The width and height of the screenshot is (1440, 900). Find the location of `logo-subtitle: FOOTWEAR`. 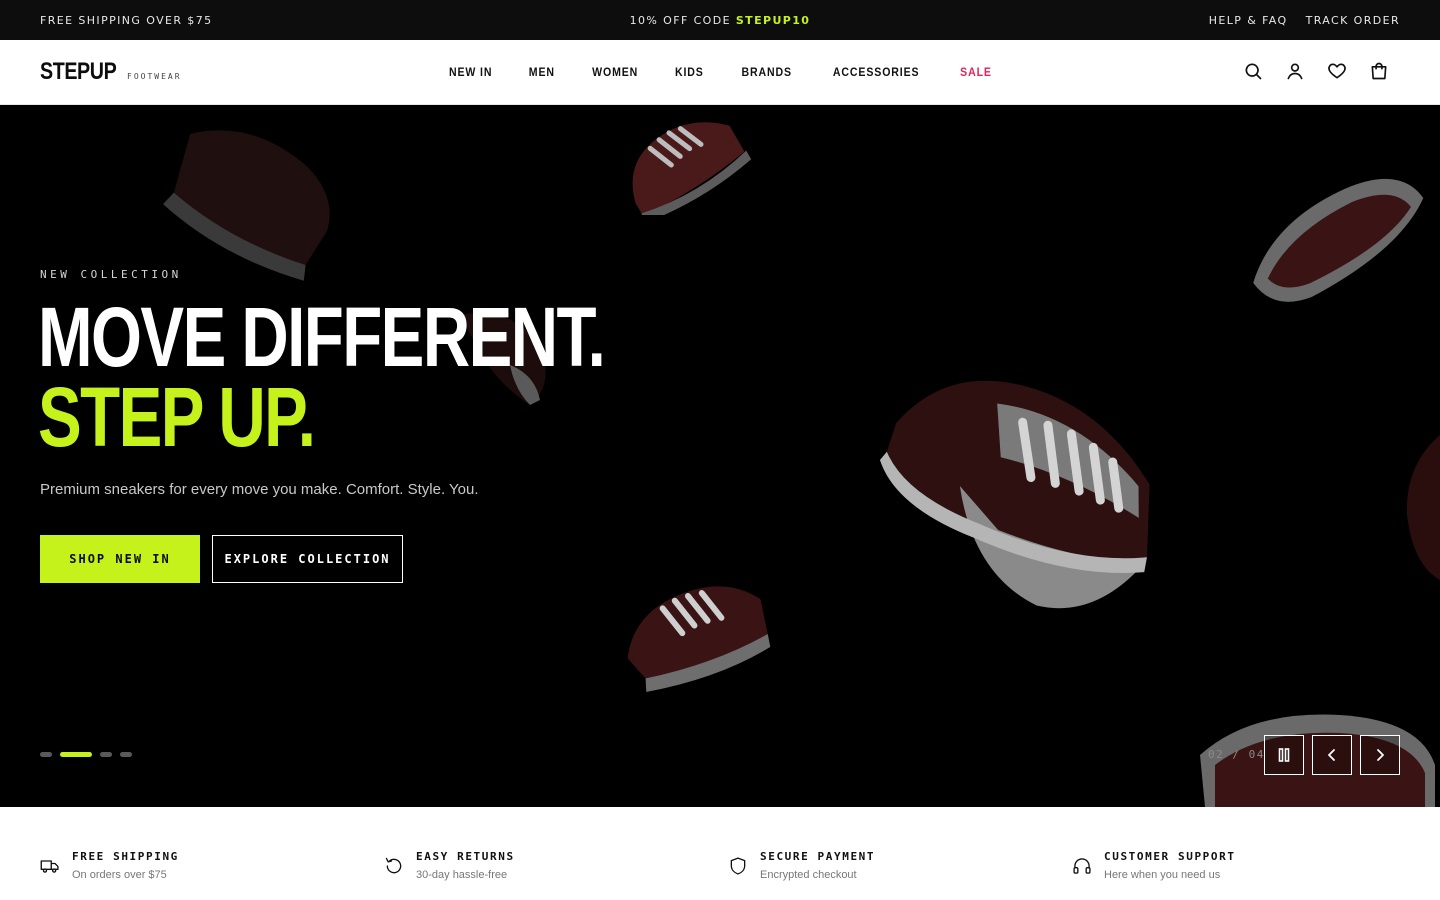

logo-subtitle: FOOTWEAR is located at coordinates (154, 76).